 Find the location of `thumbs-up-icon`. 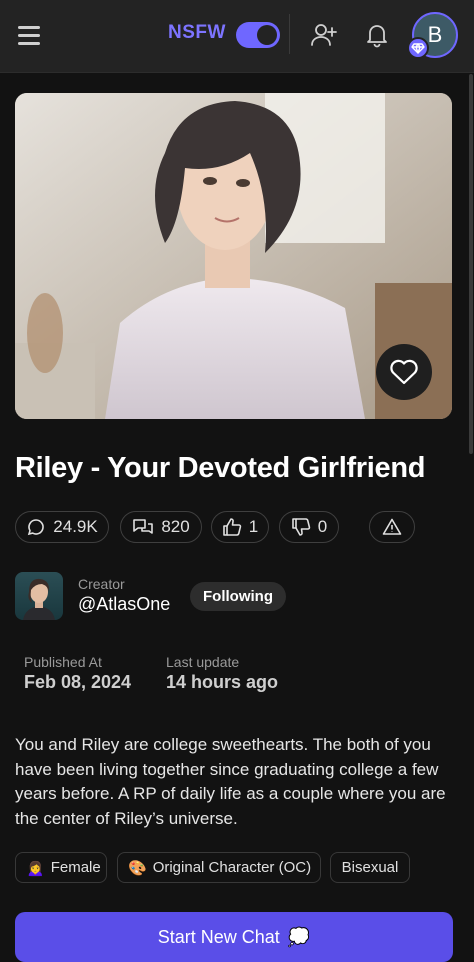

thumbs-up-icon is located at coordinates (232, 527).